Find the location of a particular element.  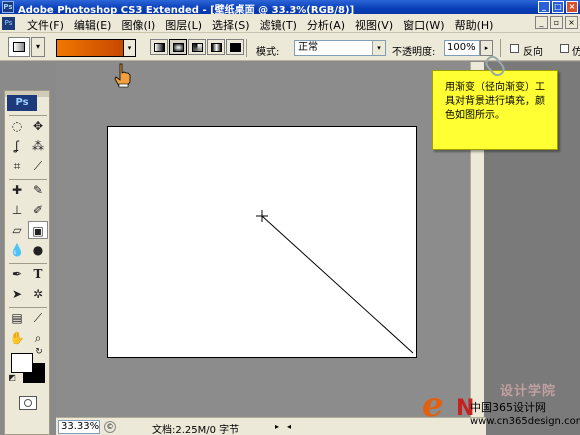

gradient-picker: ▾ is located at coordinates (96, 48).